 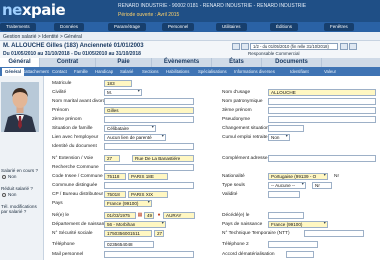 What do you see at coordinates (68, 254) in the screenshot?
I see `mail-personnel-label: Mail personnel` at bounding box center [68, 254].